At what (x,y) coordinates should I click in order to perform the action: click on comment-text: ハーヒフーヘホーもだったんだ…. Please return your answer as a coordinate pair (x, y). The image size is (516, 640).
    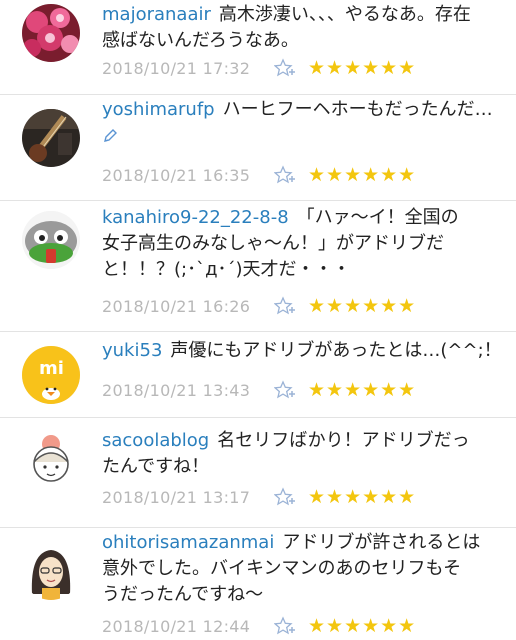
    Looking at the image, I should click on (357, 109).